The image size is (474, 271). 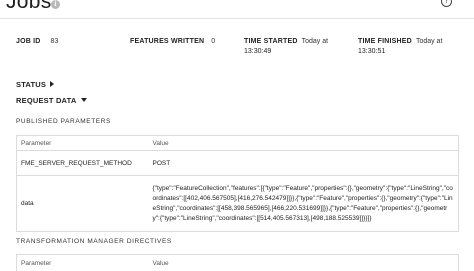 What do you see at coordinates (84, 100) in the screenshot?
I see `caret-down-icon` at bounding box center [84, 100].